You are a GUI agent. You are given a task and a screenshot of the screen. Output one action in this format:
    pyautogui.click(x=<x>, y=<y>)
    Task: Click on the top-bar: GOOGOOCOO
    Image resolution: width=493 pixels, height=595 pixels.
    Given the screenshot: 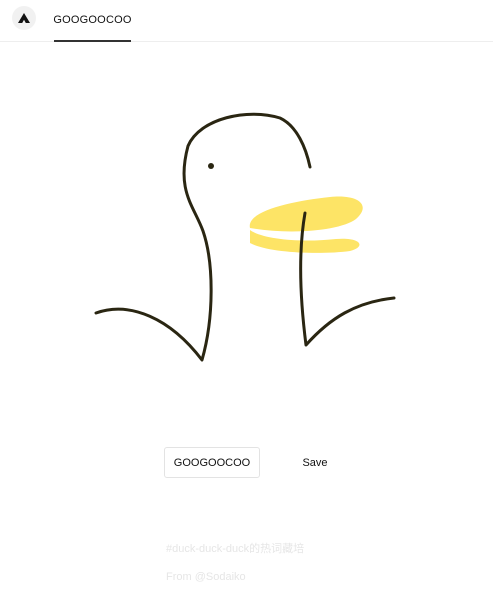 What is the action you would take?
    pyautogui.click(x=246, y=21)
    